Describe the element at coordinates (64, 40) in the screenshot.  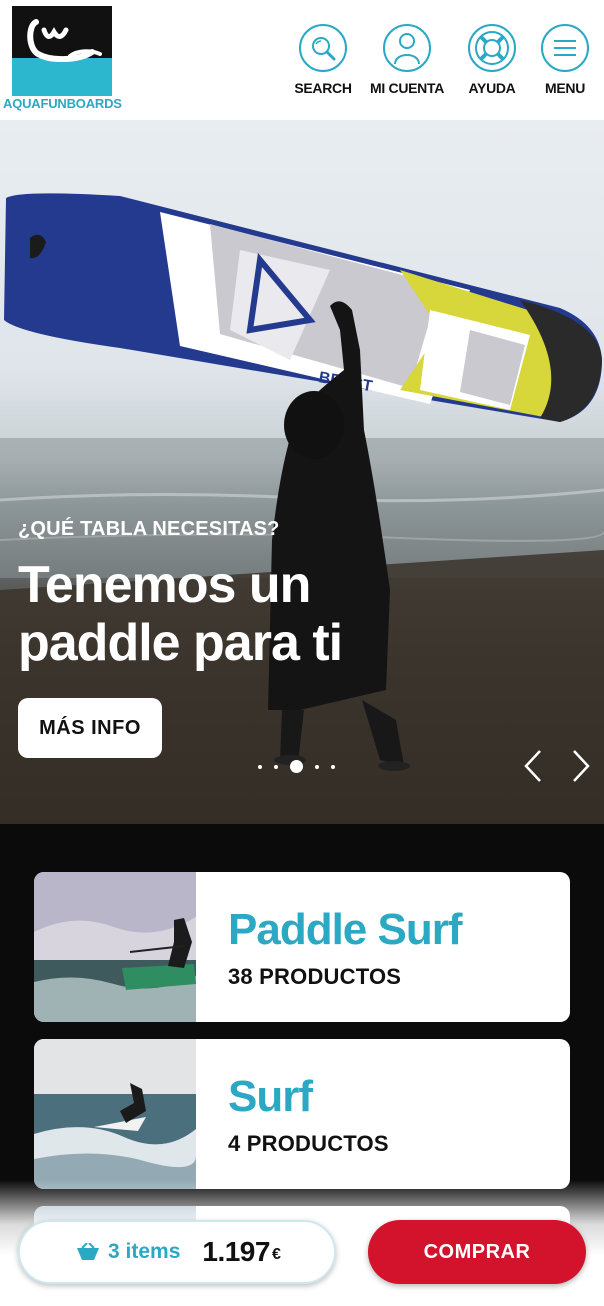
I see `logo-mark-icon` at that location.